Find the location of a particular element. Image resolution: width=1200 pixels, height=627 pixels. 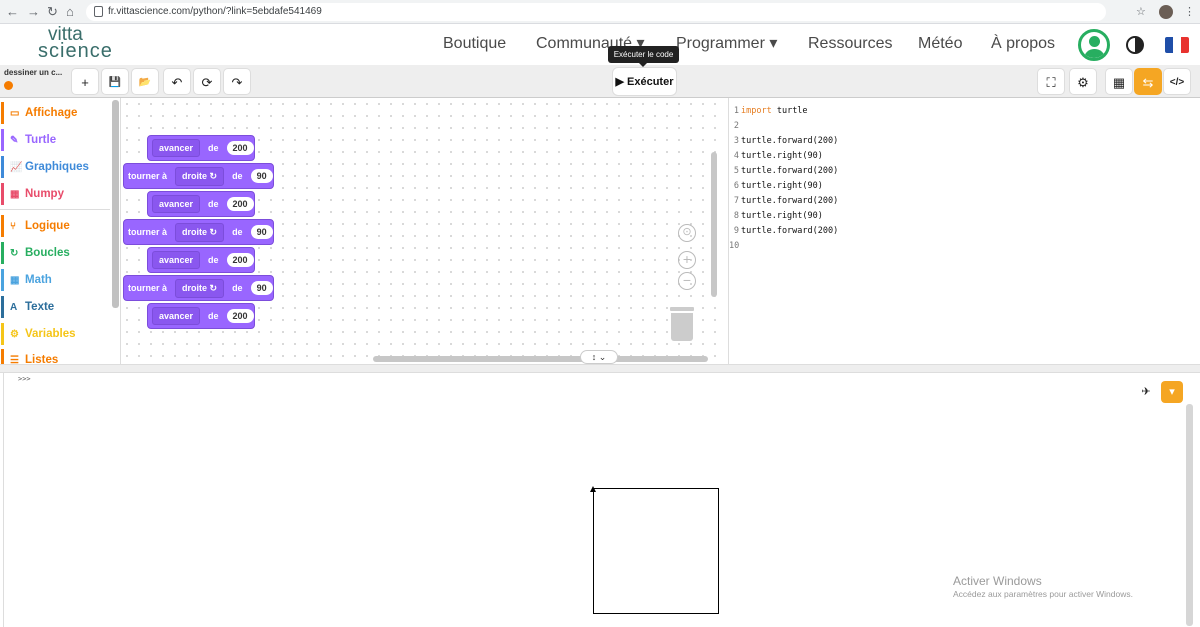

sidebar-item-graphiques: 📈 Graphiques is located at coordinates (56, 167).